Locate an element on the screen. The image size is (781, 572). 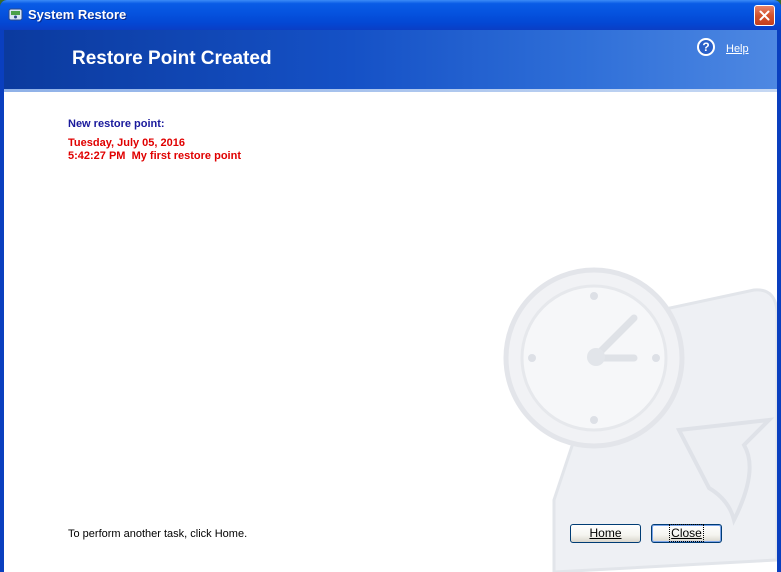
page-title: Restore Point Created is located at coordinates (172, 58).